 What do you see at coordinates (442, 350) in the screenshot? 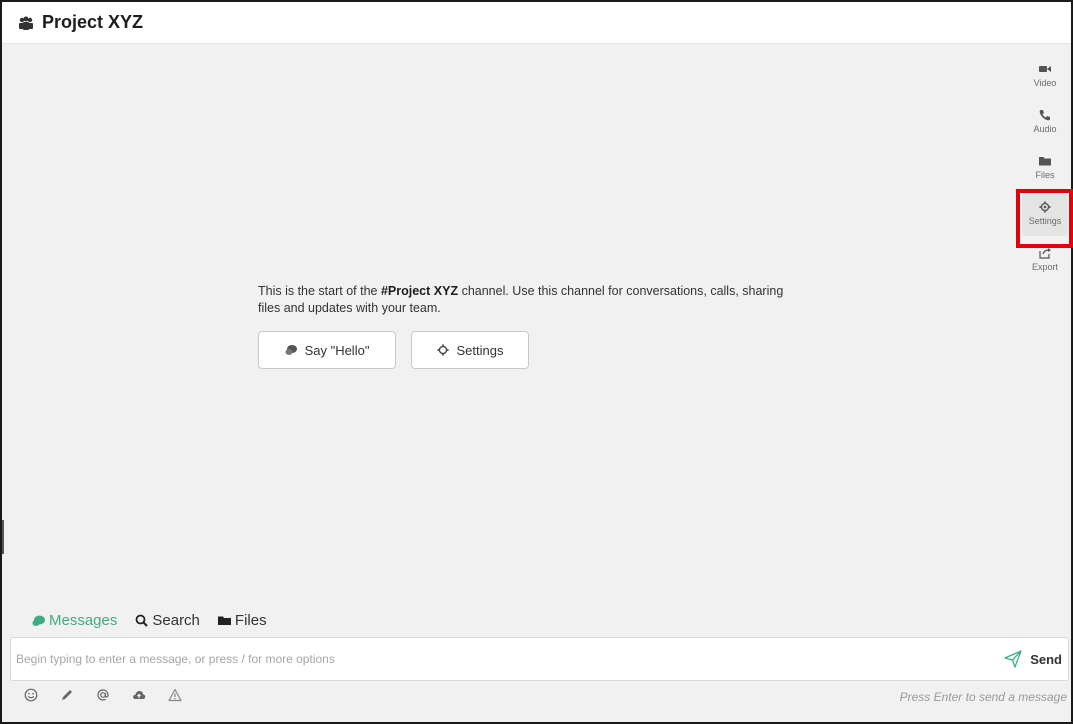
I see `gear-icon` at bounding box center [442, 350].